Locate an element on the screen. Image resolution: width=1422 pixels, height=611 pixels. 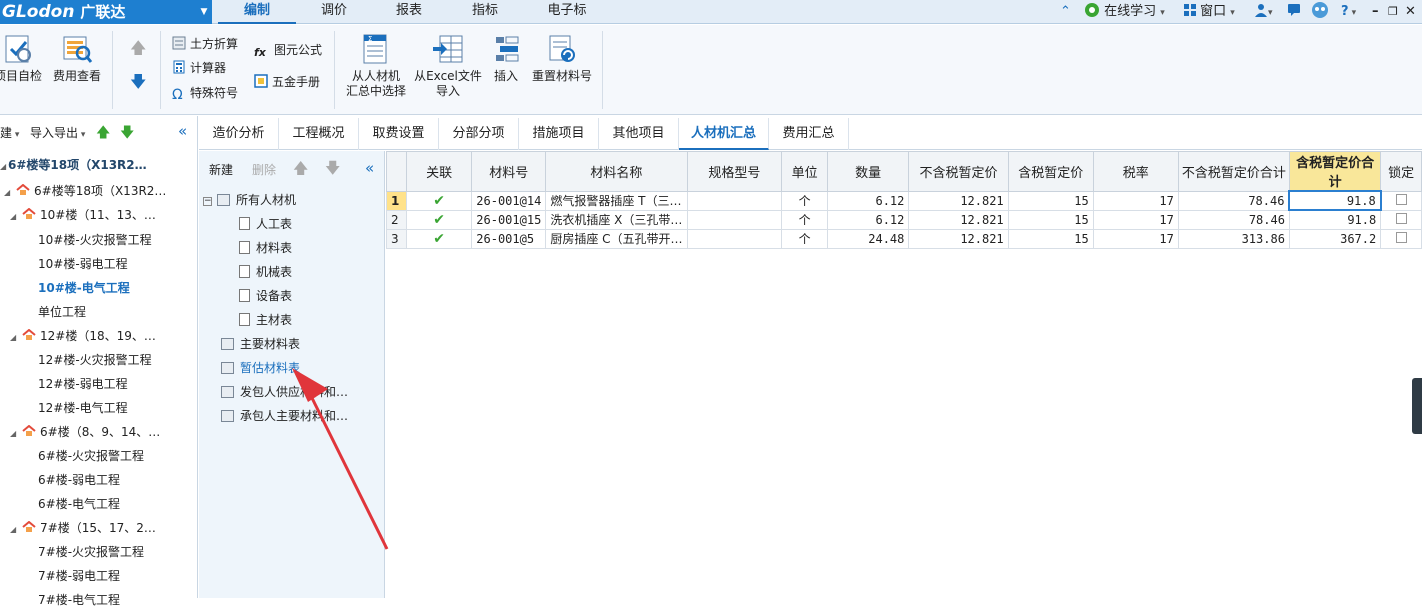
col-price-in-tax: 含税暂定价 is located at coordinates (1050, 171).